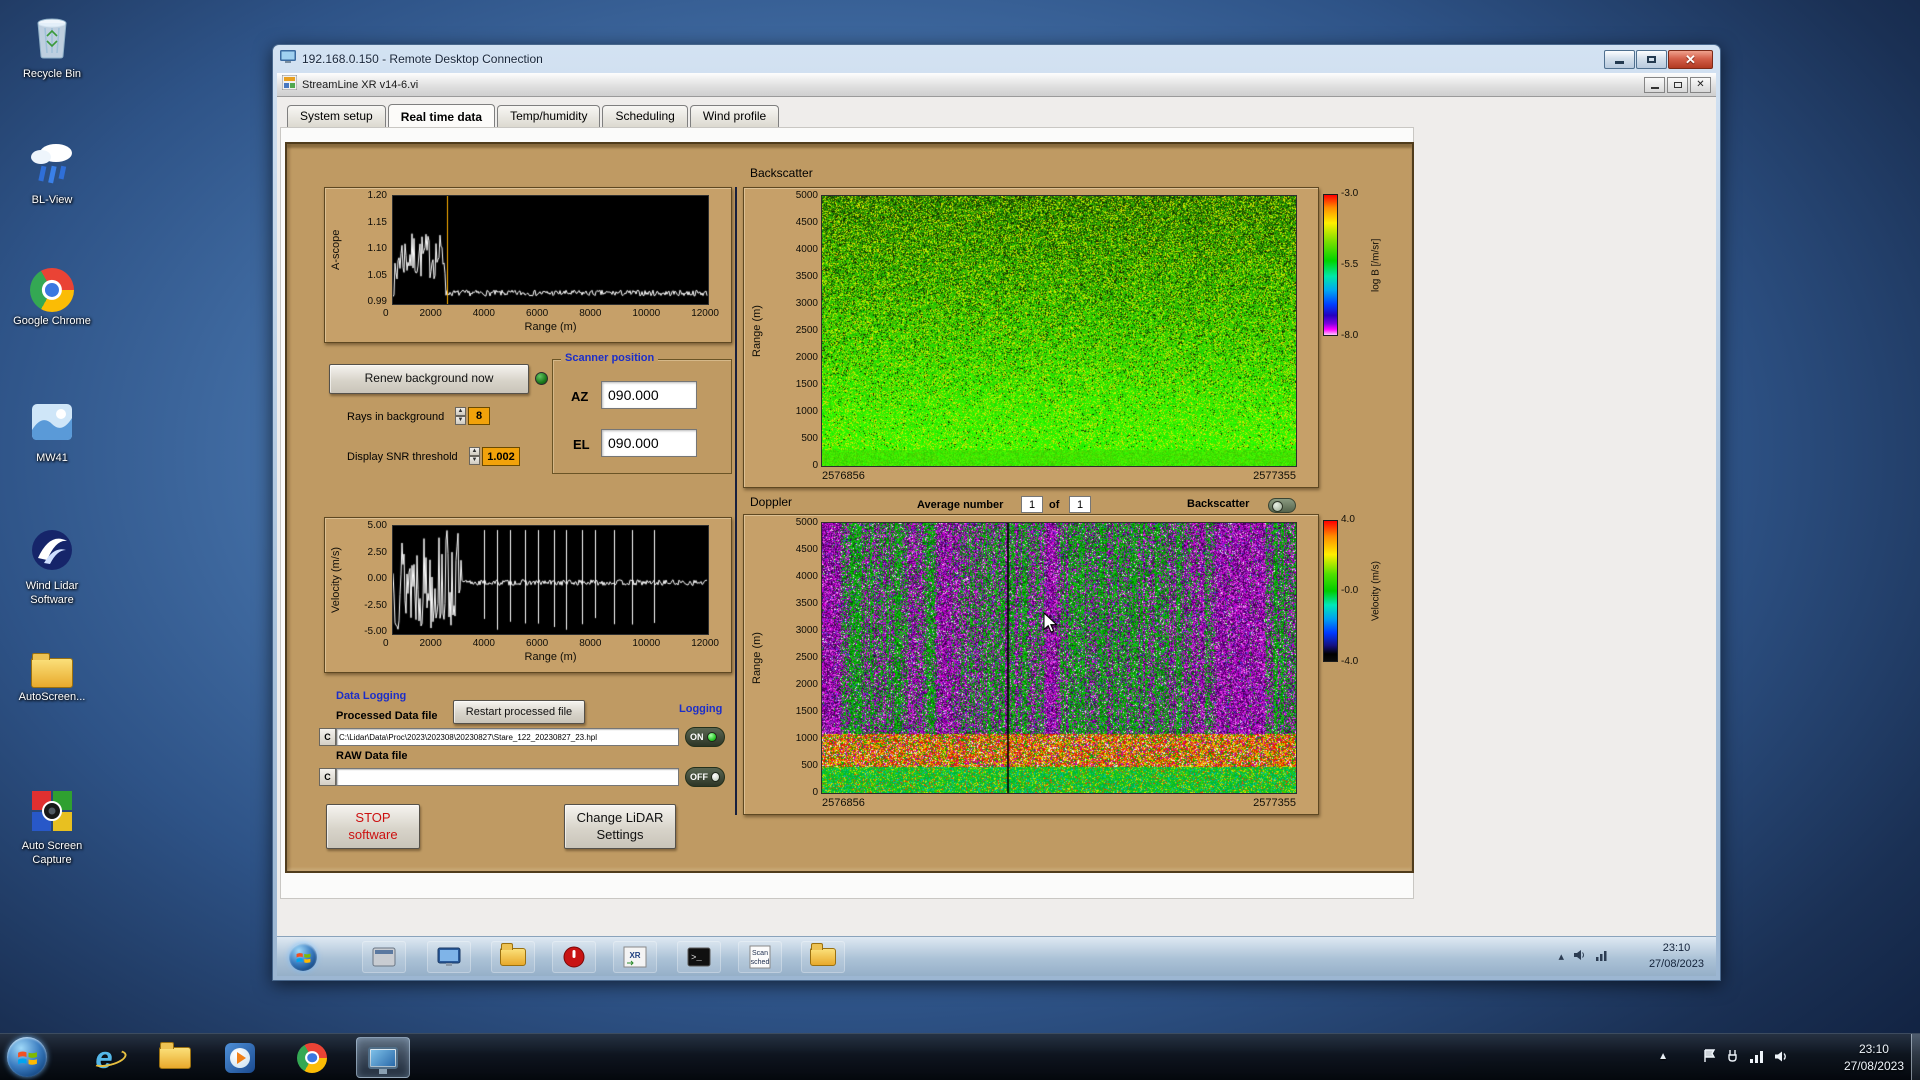  Describe the element at coordinates (386, 313) in the screenshot. I see `tick-label: 0` at that location.